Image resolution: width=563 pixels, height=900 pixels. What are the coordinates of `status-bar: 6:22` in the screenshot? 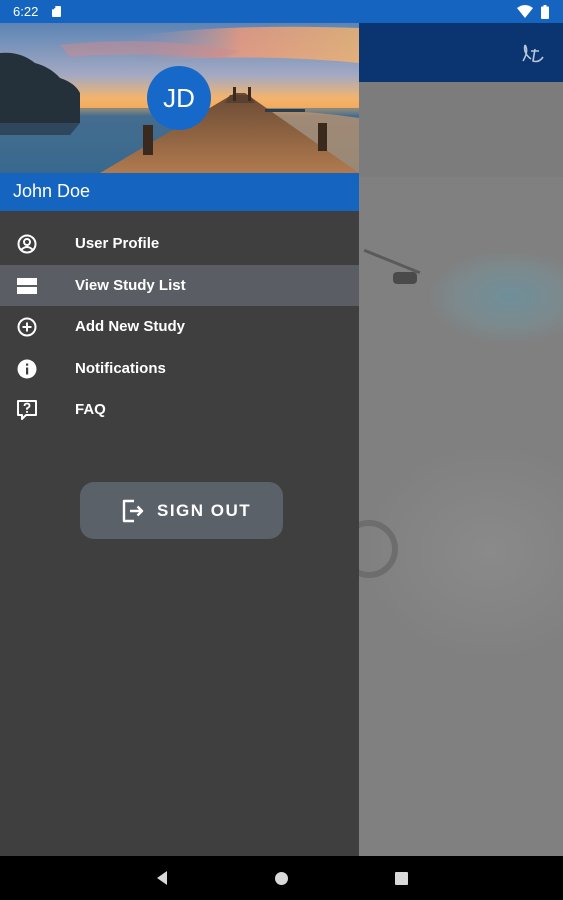 It's located at (281, 11).